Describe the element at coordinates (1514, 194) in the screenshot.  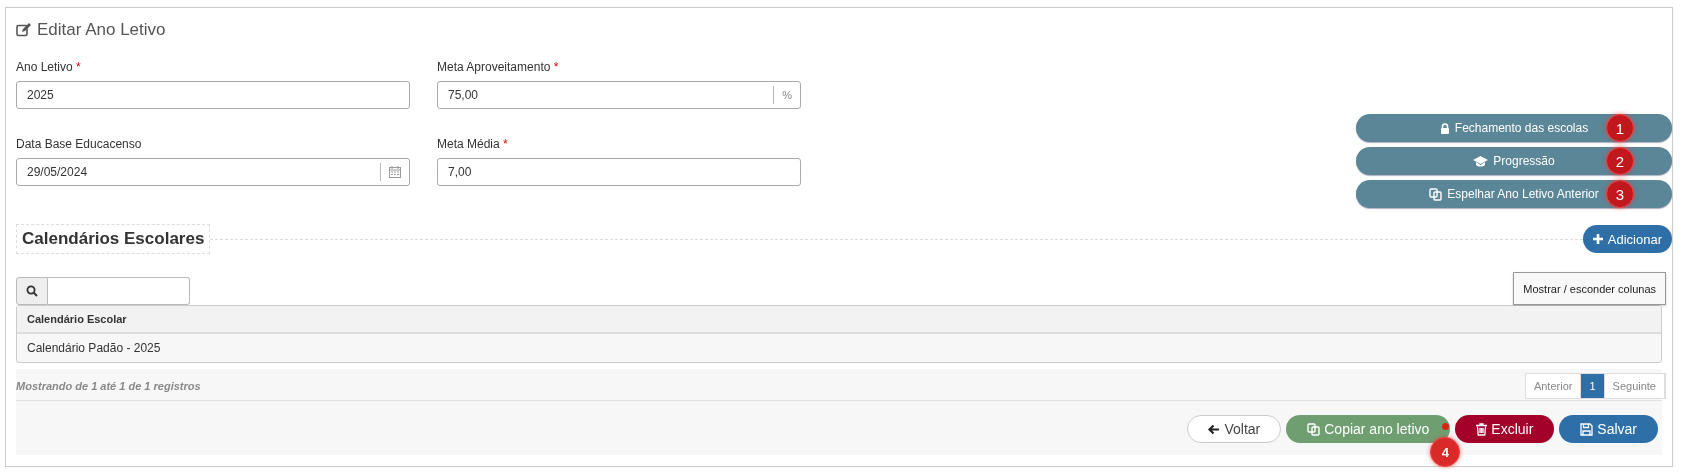
I see `side-button: Espelhar Ano Letivo Anterior 3` at that location.